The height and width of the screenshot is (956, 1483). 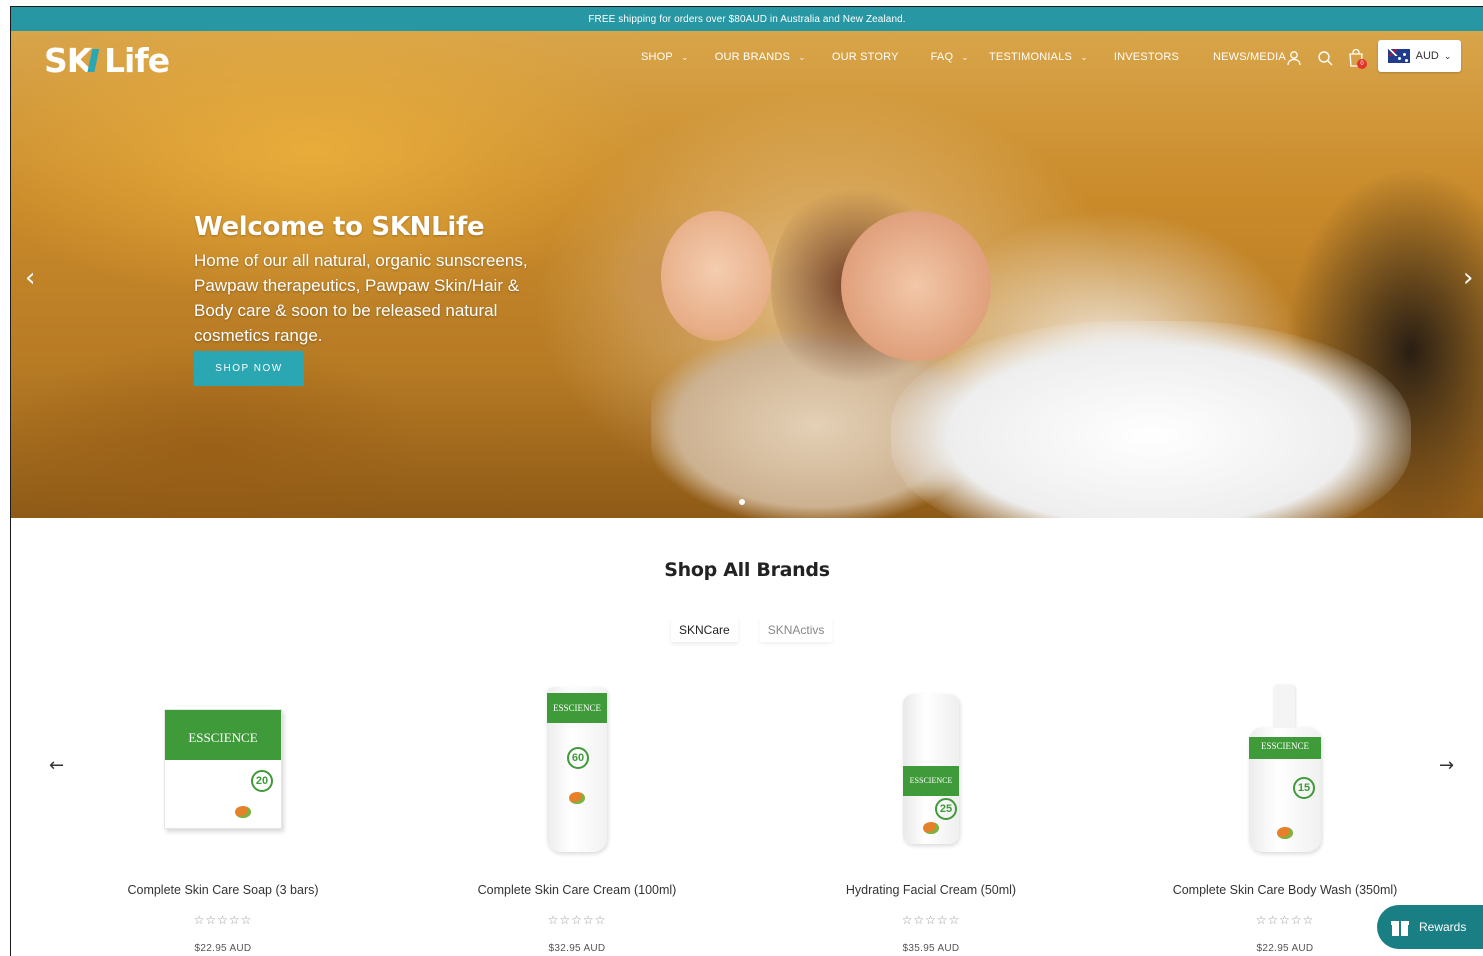 I want to click on product-price: $22.95 AUD, so click(x=223, y=948).